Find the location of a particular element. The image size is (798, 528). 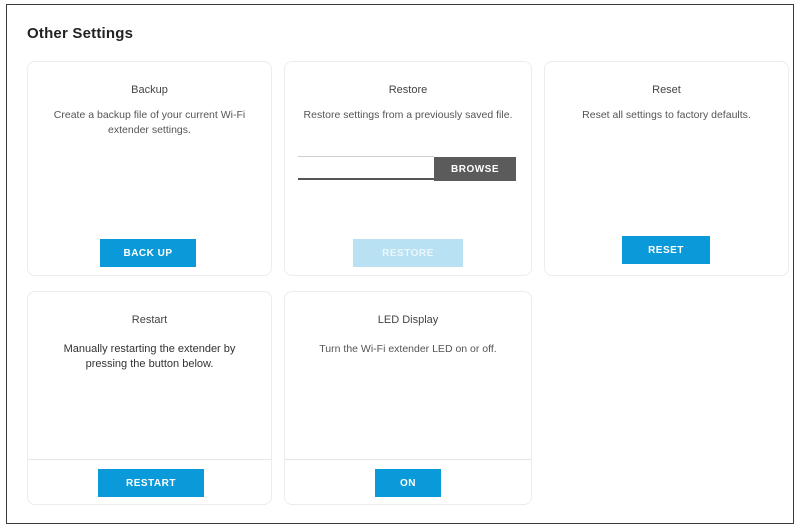

led-display-title: LED Display is located at coordinates (408, 320).